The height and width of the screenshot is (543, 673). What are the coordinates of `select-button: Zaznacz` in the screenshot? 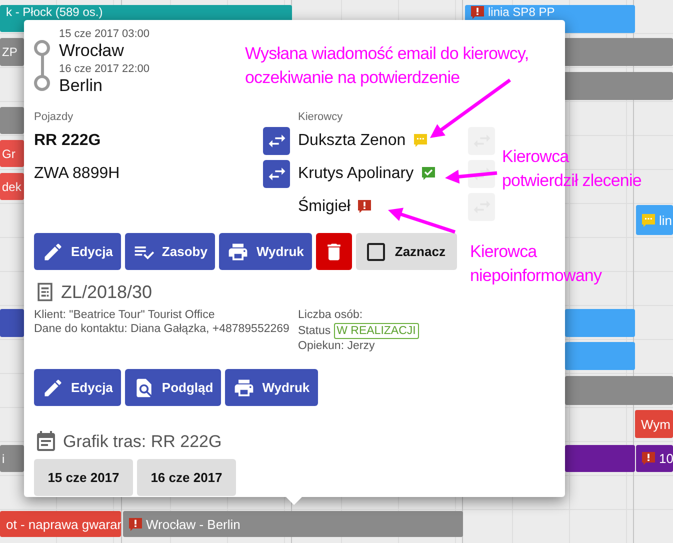 It's located at (407, 251).